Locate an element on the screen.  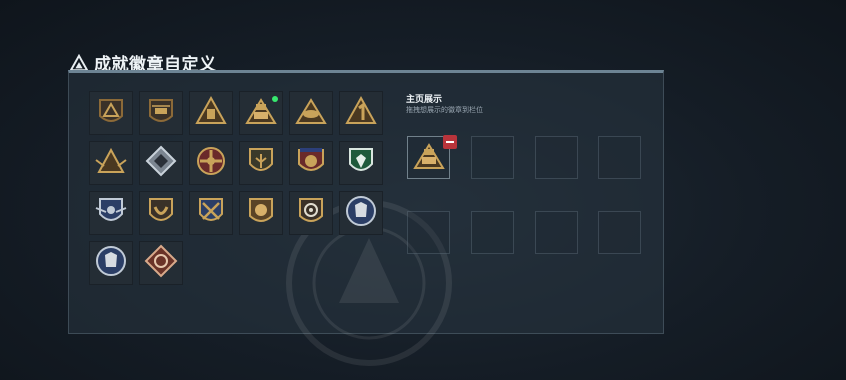
horn-shield-badge-icon is located at coordinates (161, 213).